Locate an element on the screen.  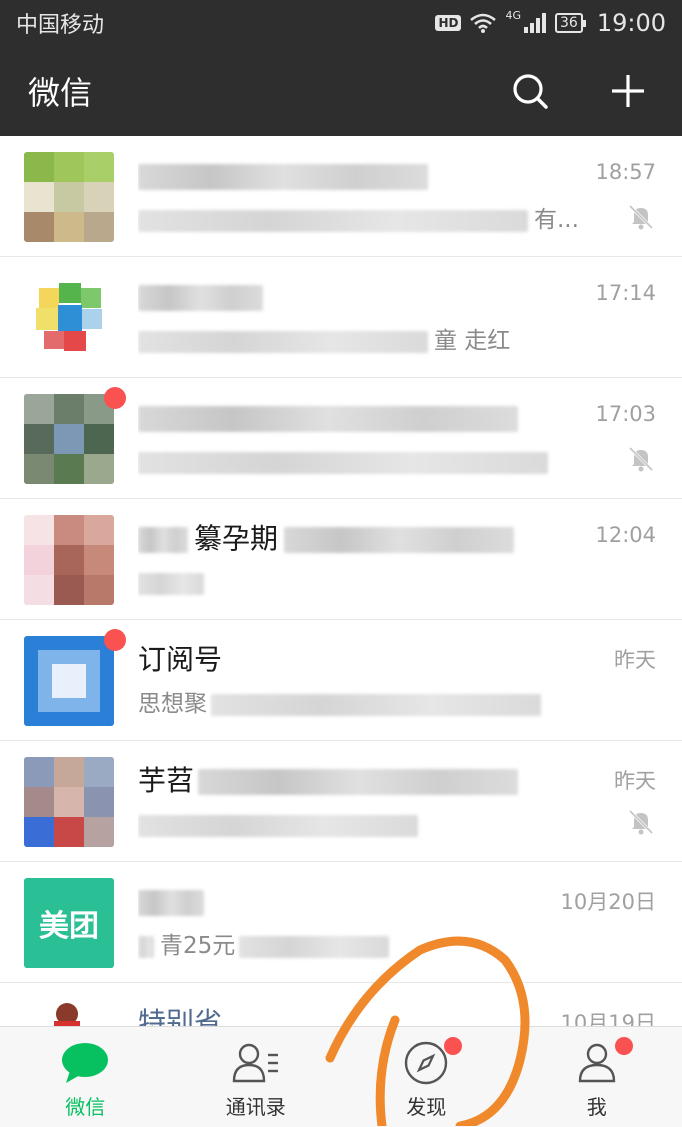
app-header: 微信 is located at coordinates (341, 91).